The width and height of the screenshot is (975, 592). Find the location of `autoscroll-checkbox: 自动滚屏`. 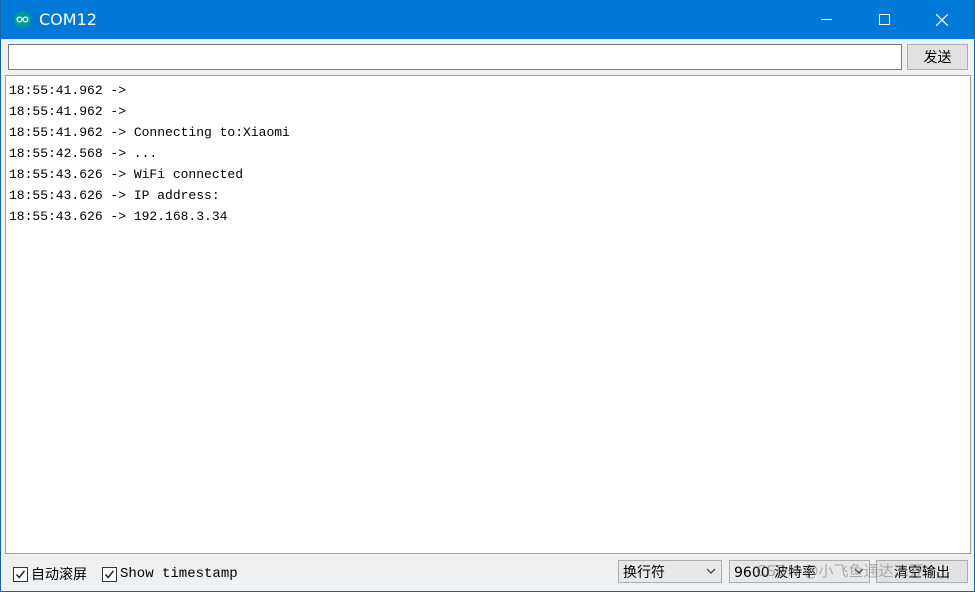

autoscroll-checkbox: 自动滚屏 is located at coordinates (50, 574).